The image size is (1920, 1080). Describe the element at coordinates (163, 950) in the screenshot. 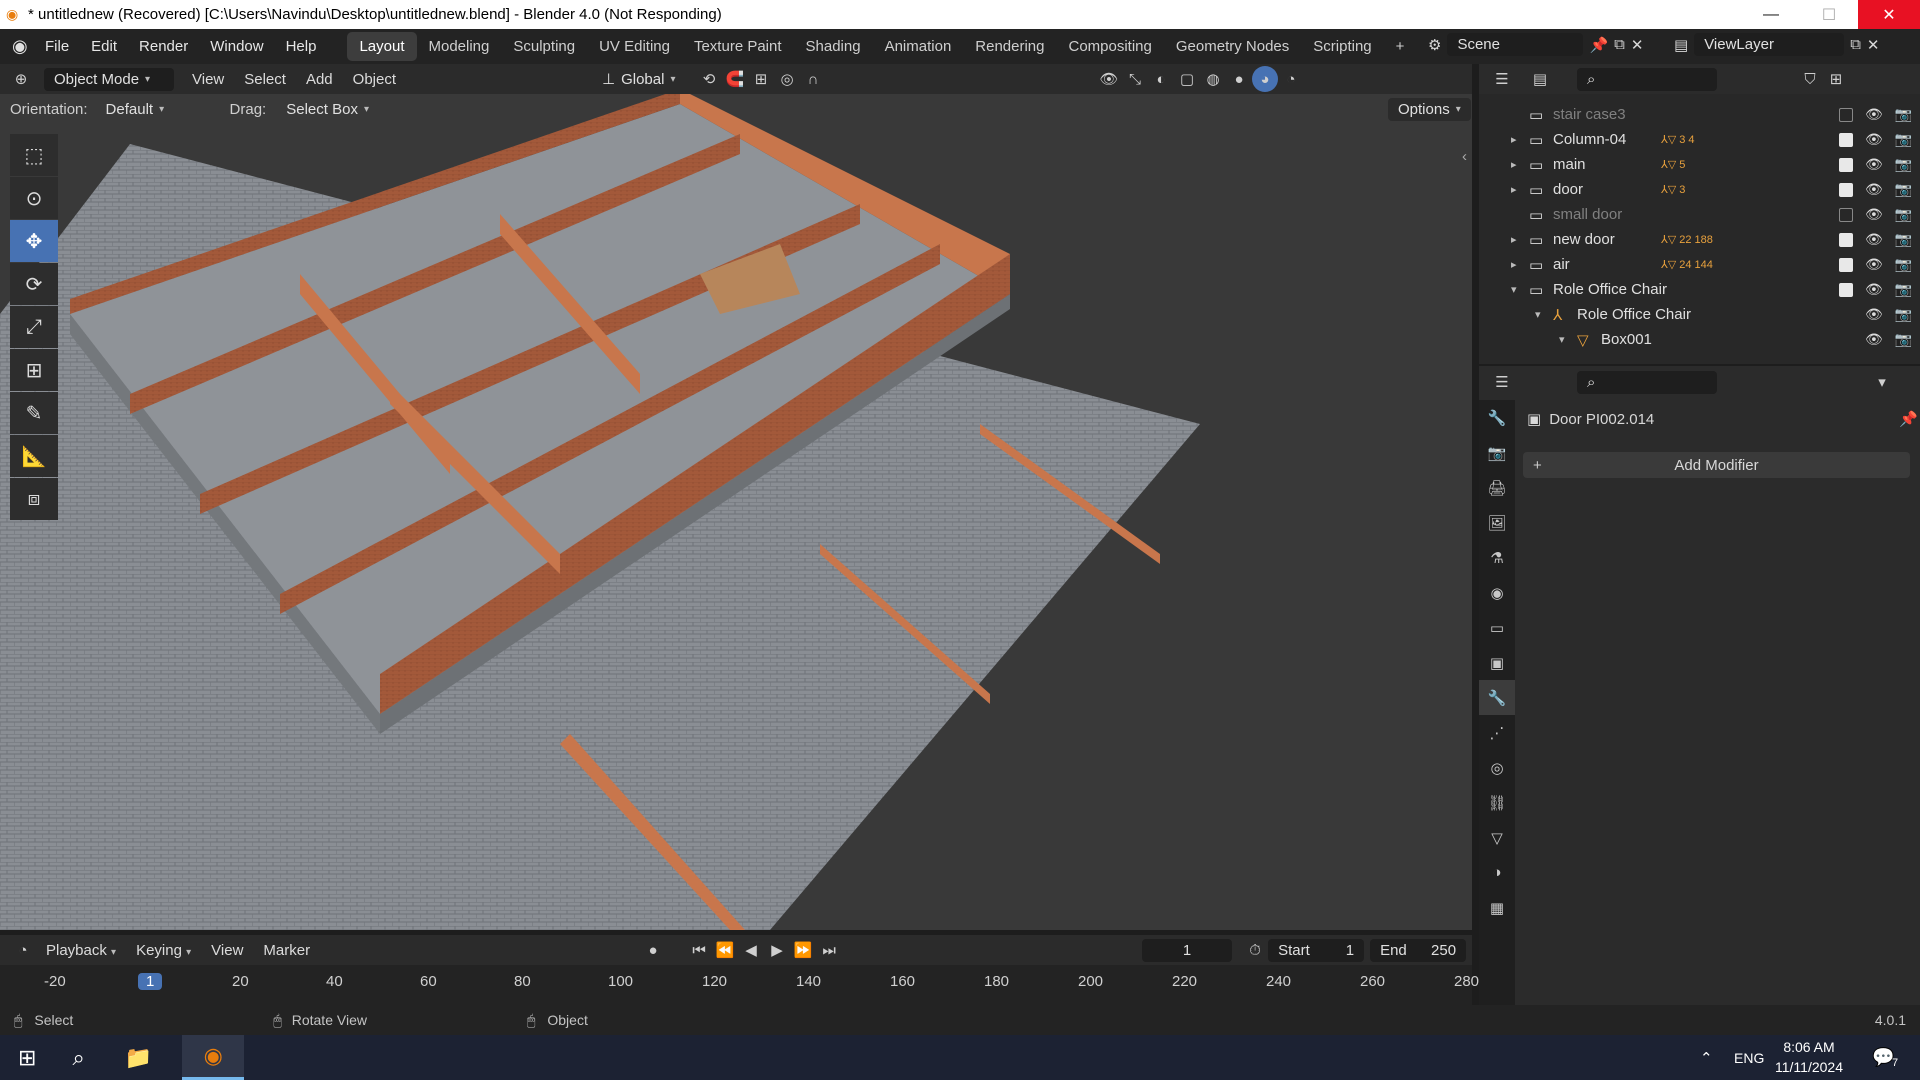

I see `keying-menu: Keying ▾` at that location.